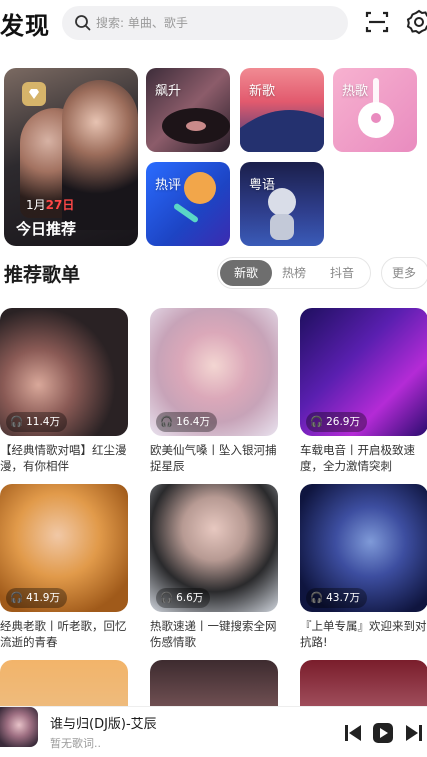  What do you see at coordinates (64, 372) in the screenshot?
I see `playlist-cover: 🎧 11.4万` at bounding box center [64, 372].